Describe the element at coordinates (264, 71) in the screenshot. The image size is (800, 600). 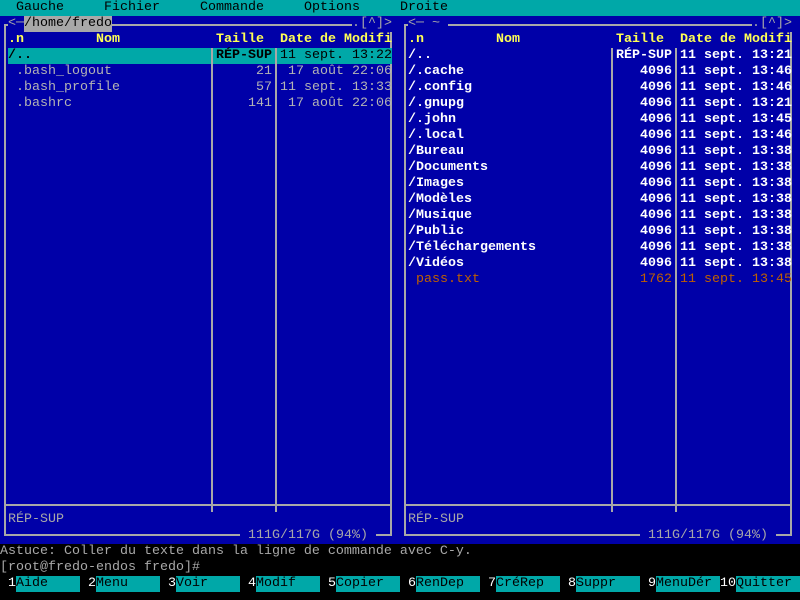
I see `file-size: 21` at that location.